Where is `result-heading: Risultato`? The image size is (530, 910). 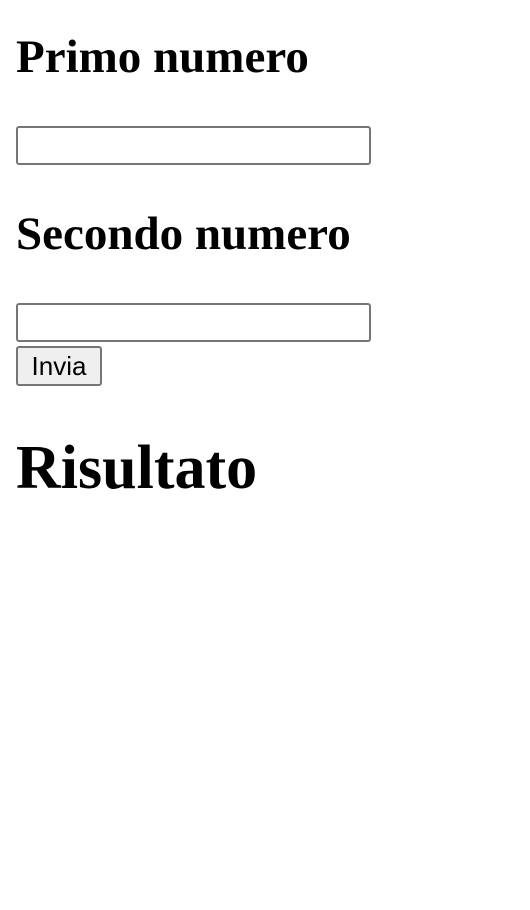 result-heading: Risultato is located at coordinates (137, 468).